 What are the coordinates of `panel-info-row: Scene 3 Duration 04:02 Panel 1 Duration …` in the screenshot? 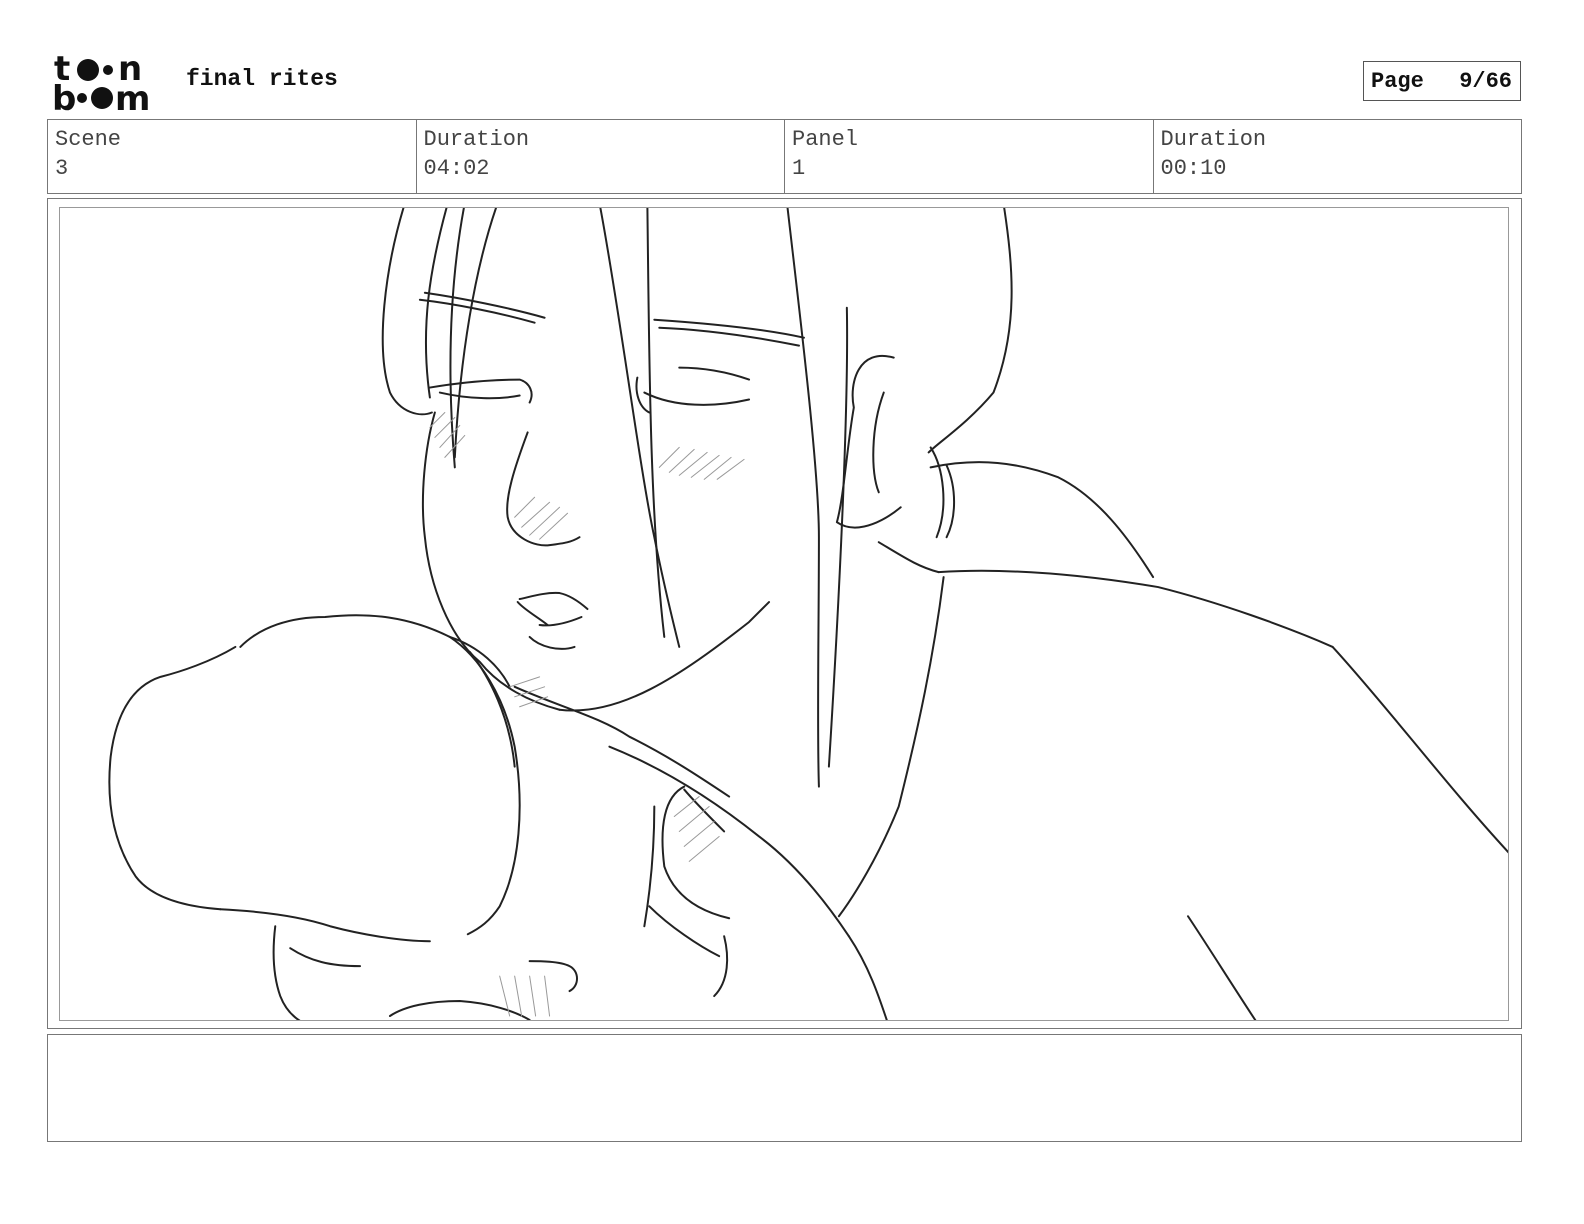 It's located at (784, 156).